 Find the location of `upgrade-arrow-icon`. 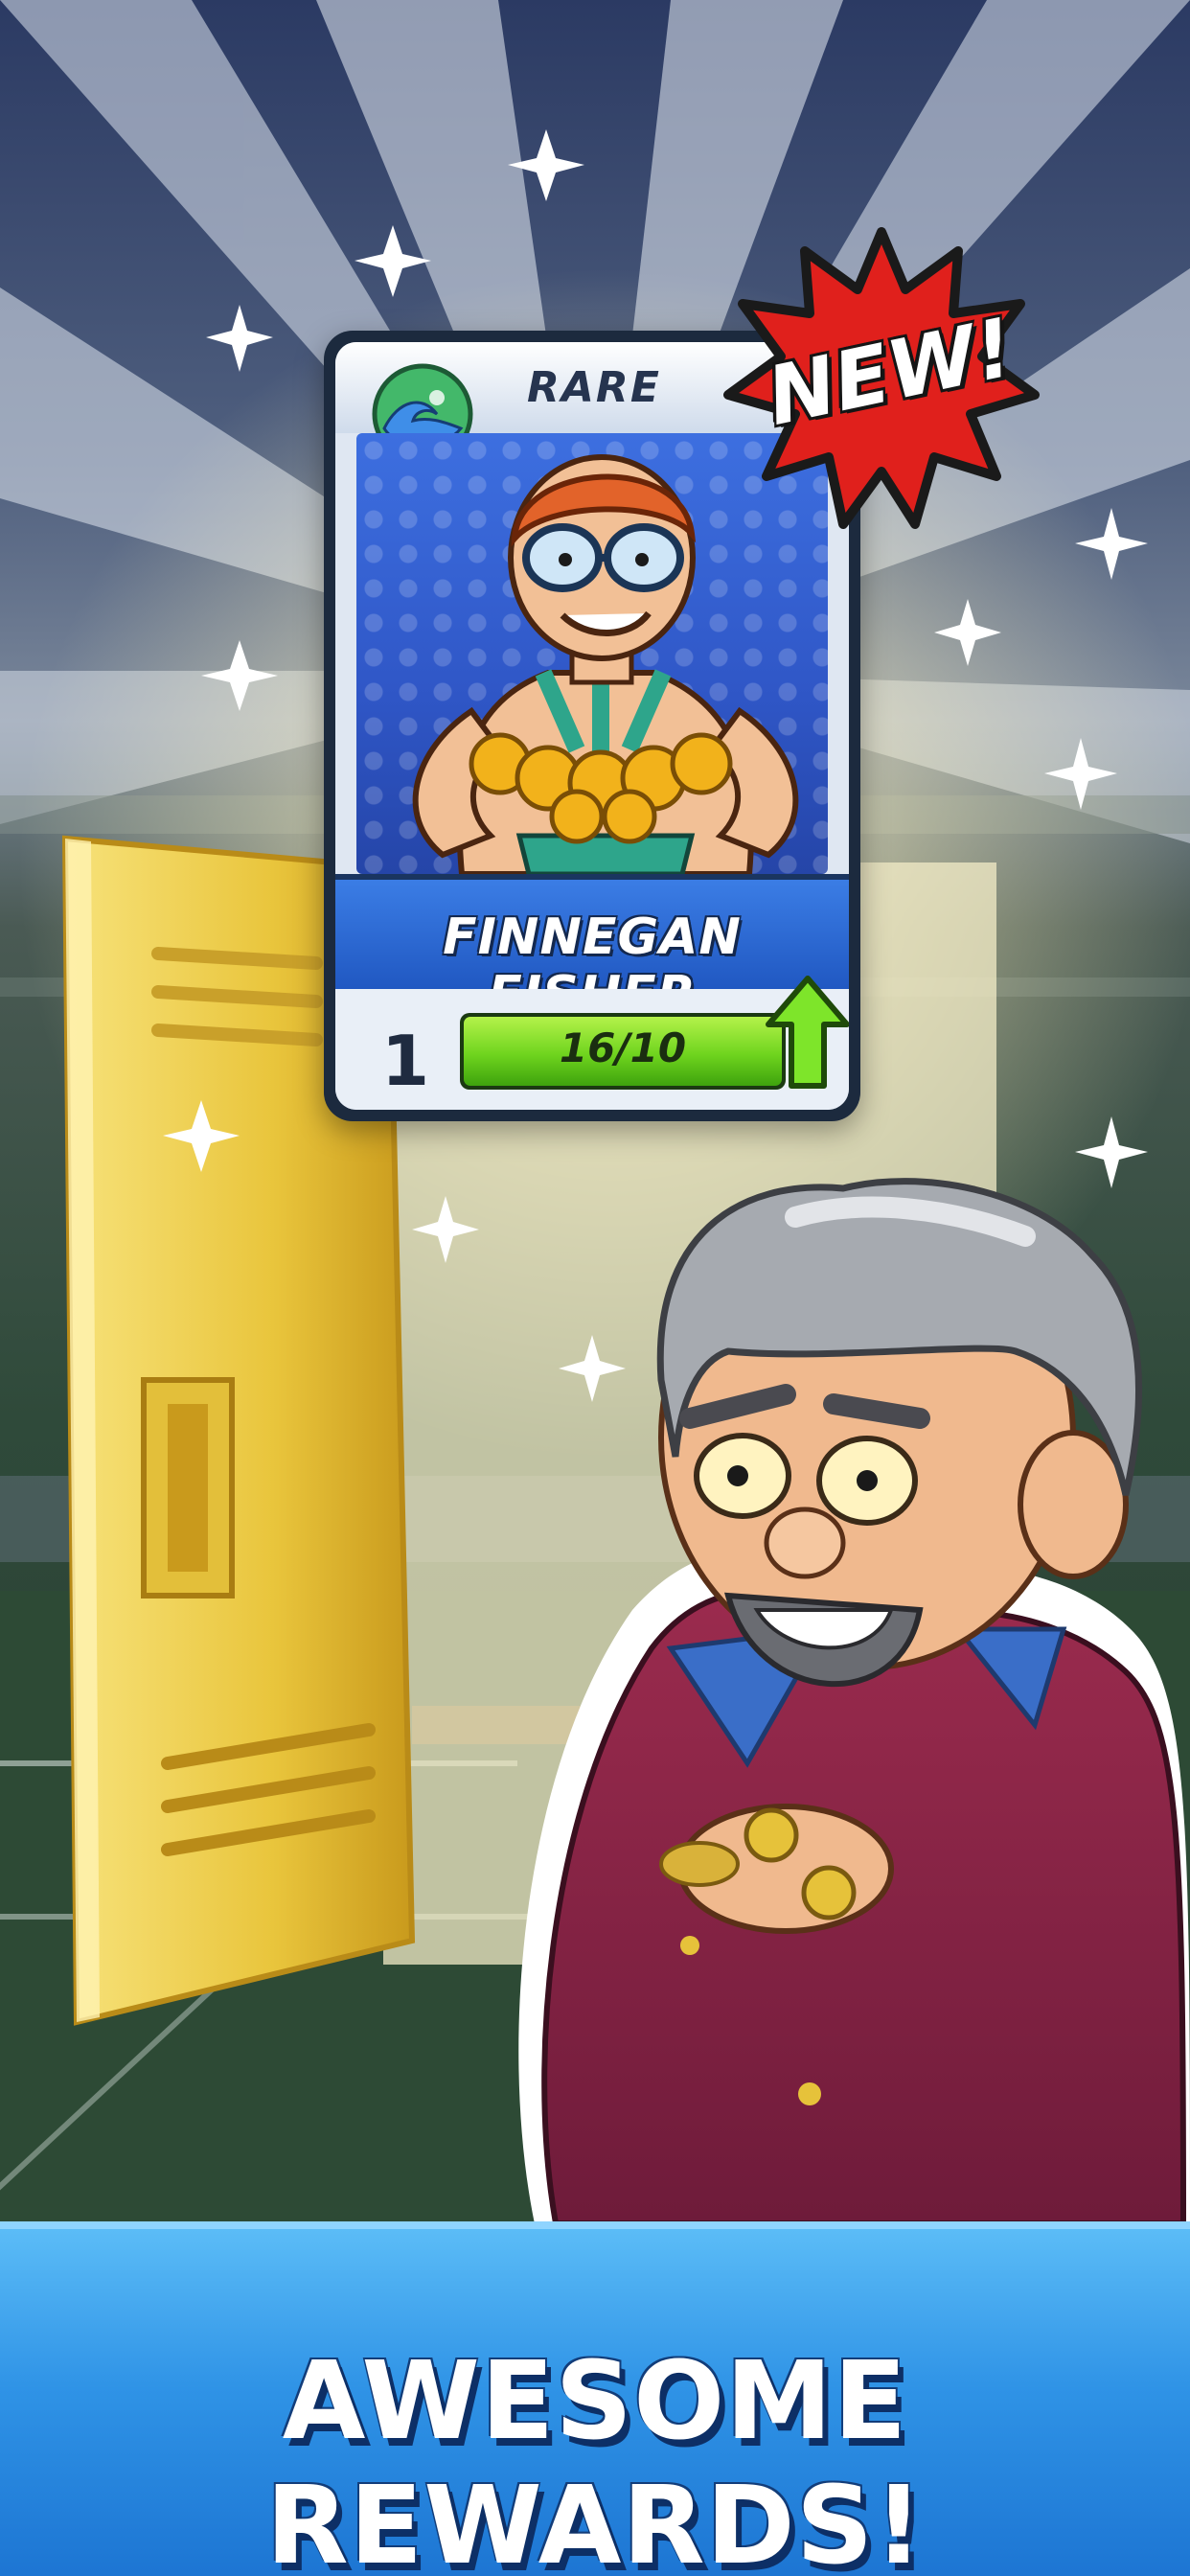

upgrade-arrow-icon is located at coordinates (807, 1034).